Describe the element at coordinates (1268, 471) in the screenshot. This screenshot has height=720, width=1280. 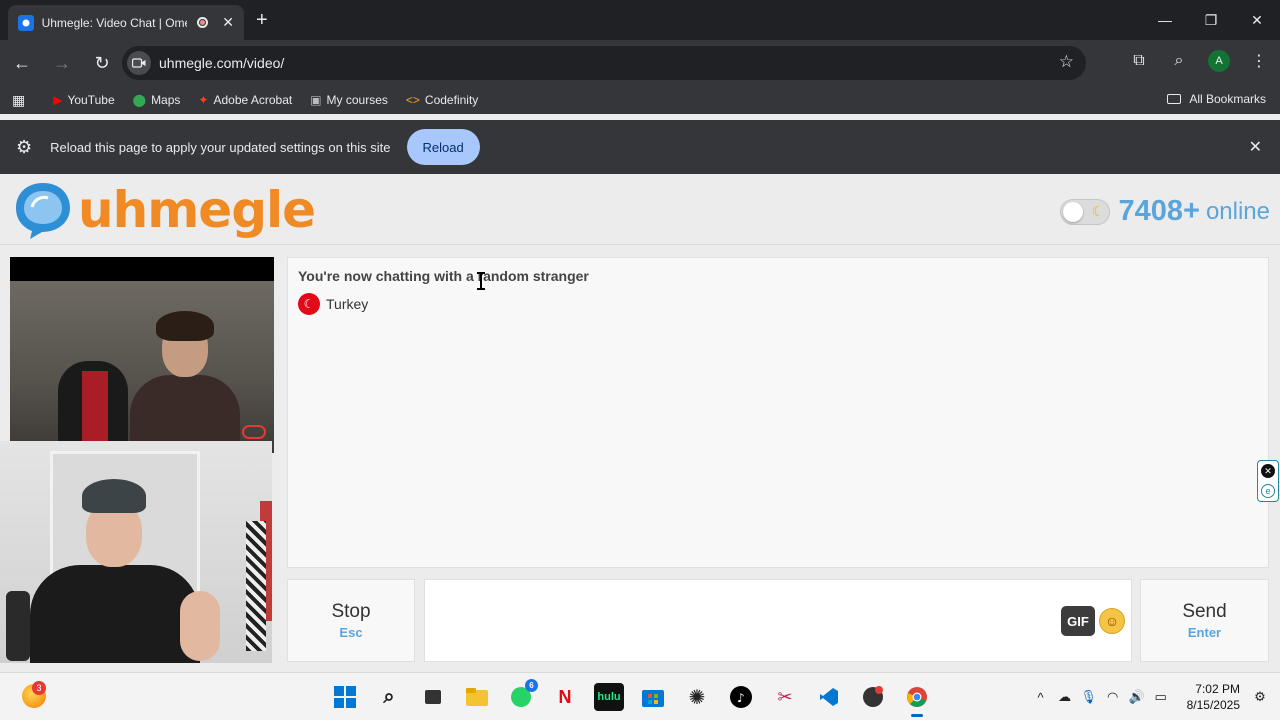
I see `widget-close-icon: ✕` at that location.